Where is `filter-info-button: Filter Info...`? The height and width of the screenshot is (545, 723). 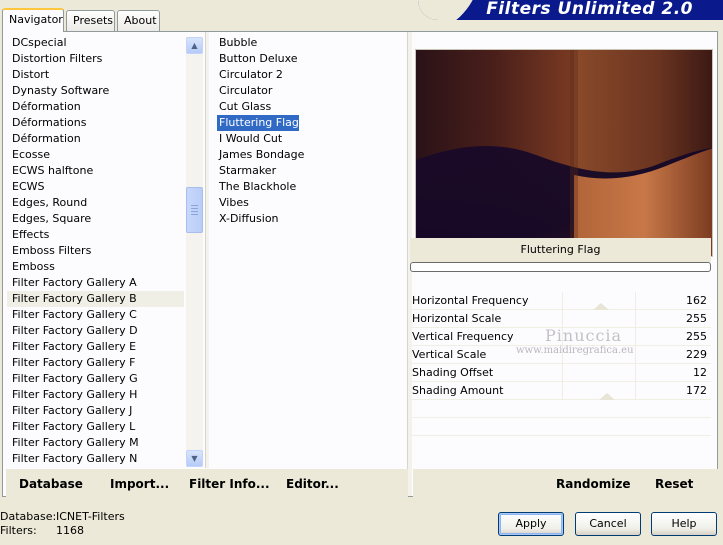 filter-info-button: Filter Info... is located at coordinates (229, 484).